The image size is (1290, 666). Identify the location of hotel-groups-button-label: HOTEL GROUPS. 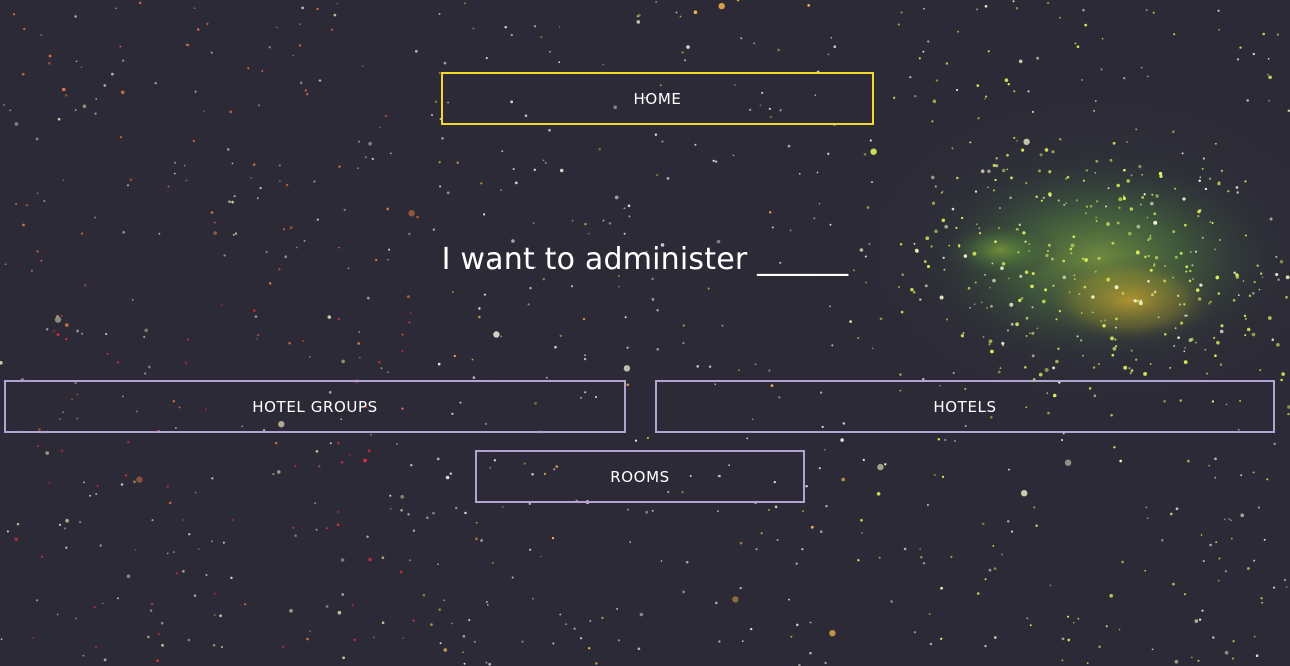
(315, 406).